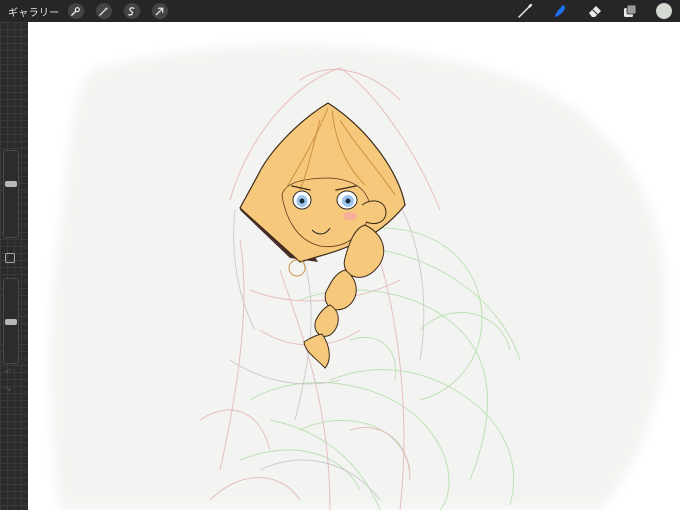 Image resolution: width=680 pixels, height=510 pixels. Describe the element at coordinates (374, 212) in the screenshot. I see `ear` at that location.